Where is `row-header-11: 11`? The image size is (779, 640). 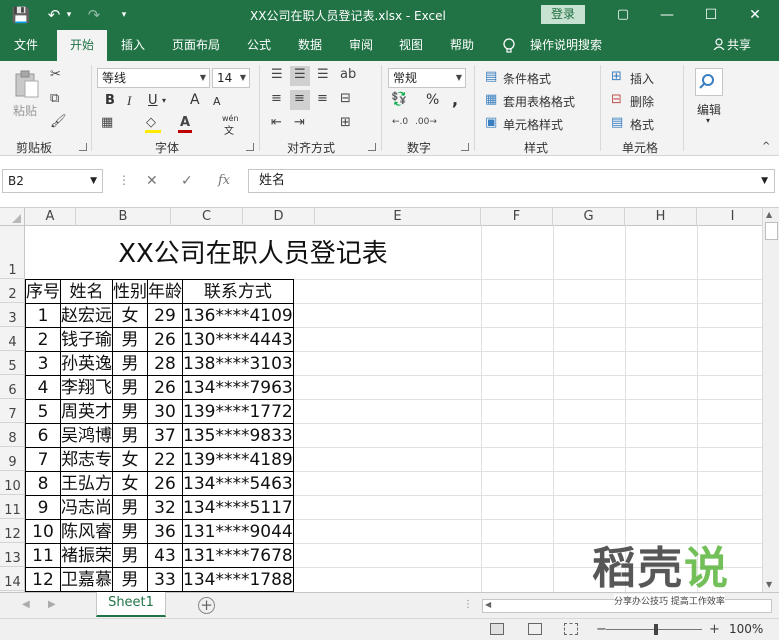 row-header-11: 11 is located at coordinates (12, 507).